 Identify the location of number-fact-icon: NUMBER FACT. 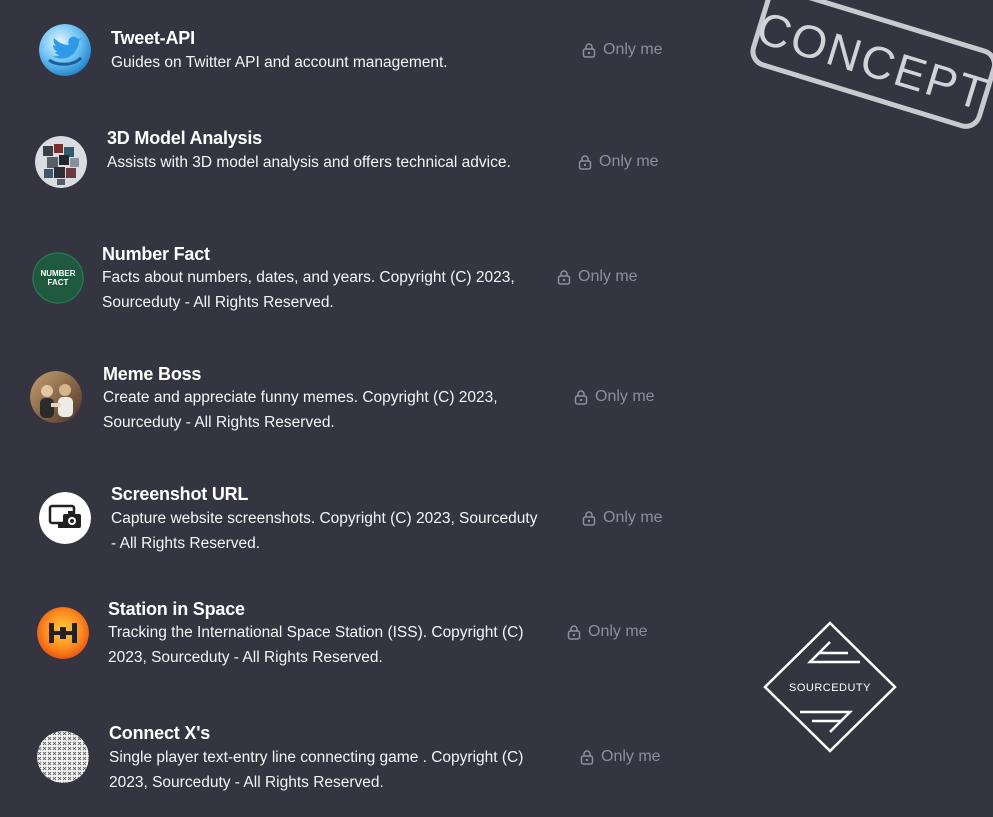
(58, 278).